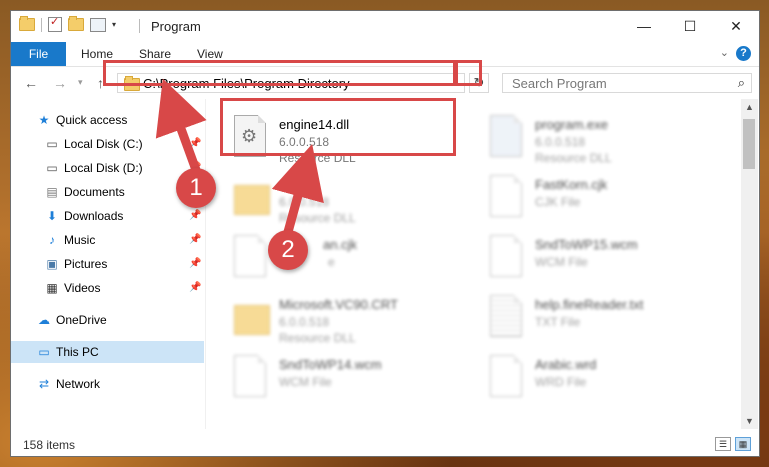 This screenshot has width=769, height=467. I want to click on maximize-button: ☐, so click(690, 26).